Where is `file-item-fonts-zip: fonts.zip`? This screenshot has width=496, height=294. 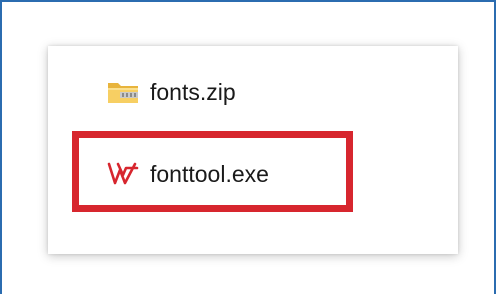
file-item-fonts-zip: fonts.zip is located at coordinates (171, 92).